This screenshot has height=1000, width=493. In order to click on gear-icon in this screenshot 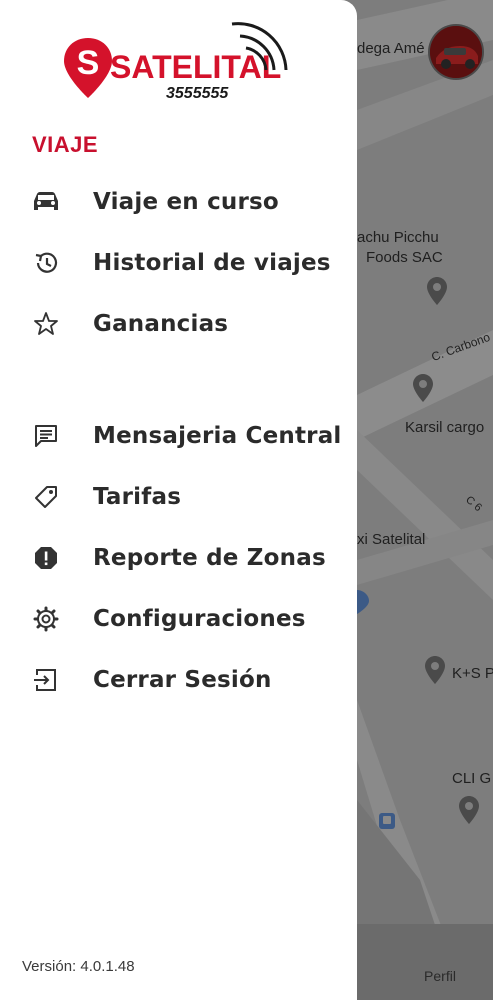, I will do `click(46, 619)`.